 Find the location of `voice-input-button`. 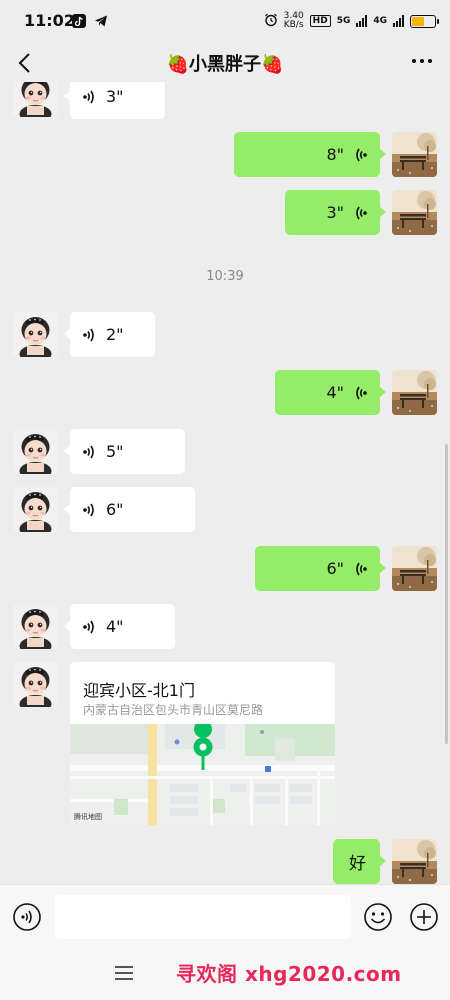

voice-input-button is located at coordinates (27, 917).